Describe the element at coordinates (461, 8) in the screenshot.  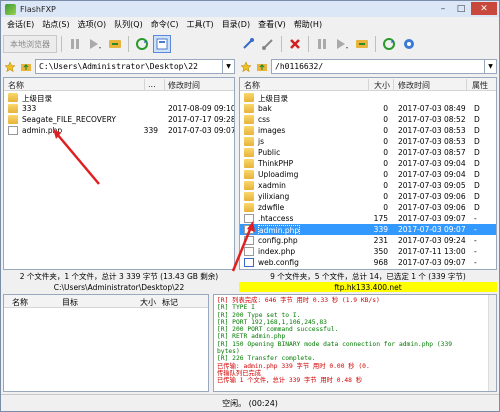
I see `maximize-button: □` at that location.